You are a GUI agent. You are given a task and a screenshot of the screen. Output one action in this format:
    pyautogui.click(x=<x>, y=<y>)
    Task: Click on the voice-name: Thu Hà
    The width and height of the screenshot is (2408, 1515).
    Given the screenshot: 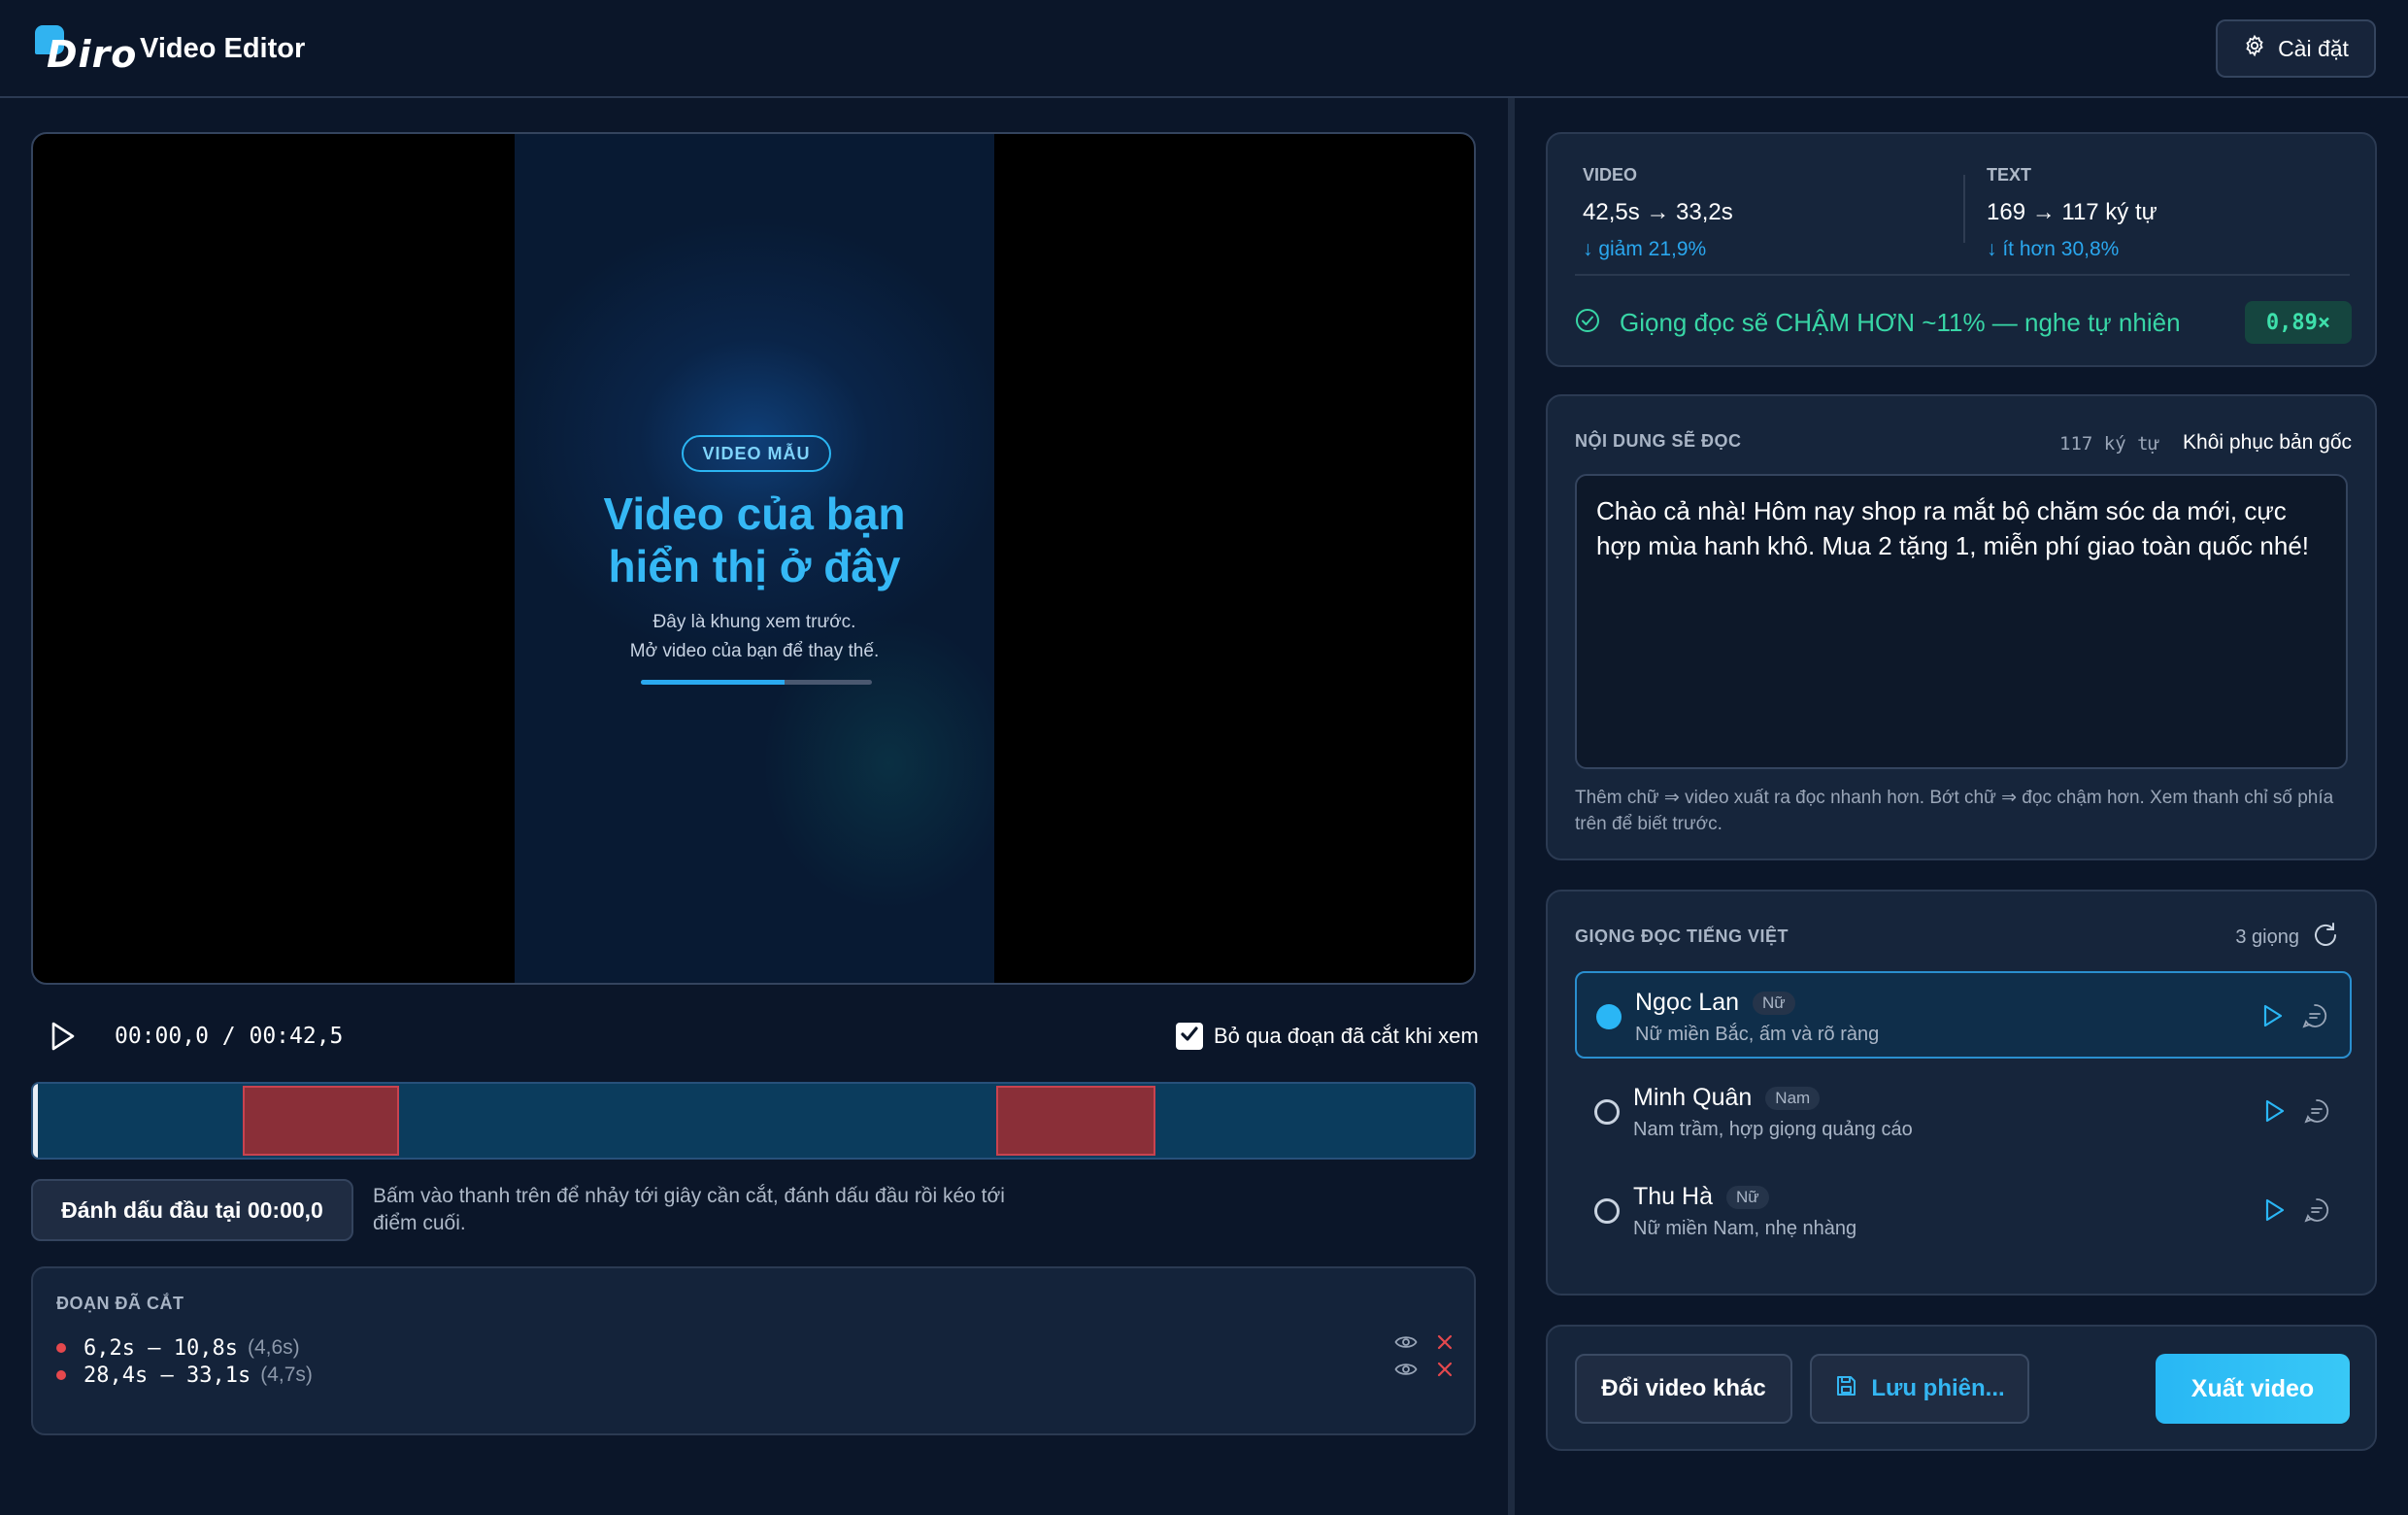 What is the action you would take?
    pyautogui.click(x=1673, y=1196)
    